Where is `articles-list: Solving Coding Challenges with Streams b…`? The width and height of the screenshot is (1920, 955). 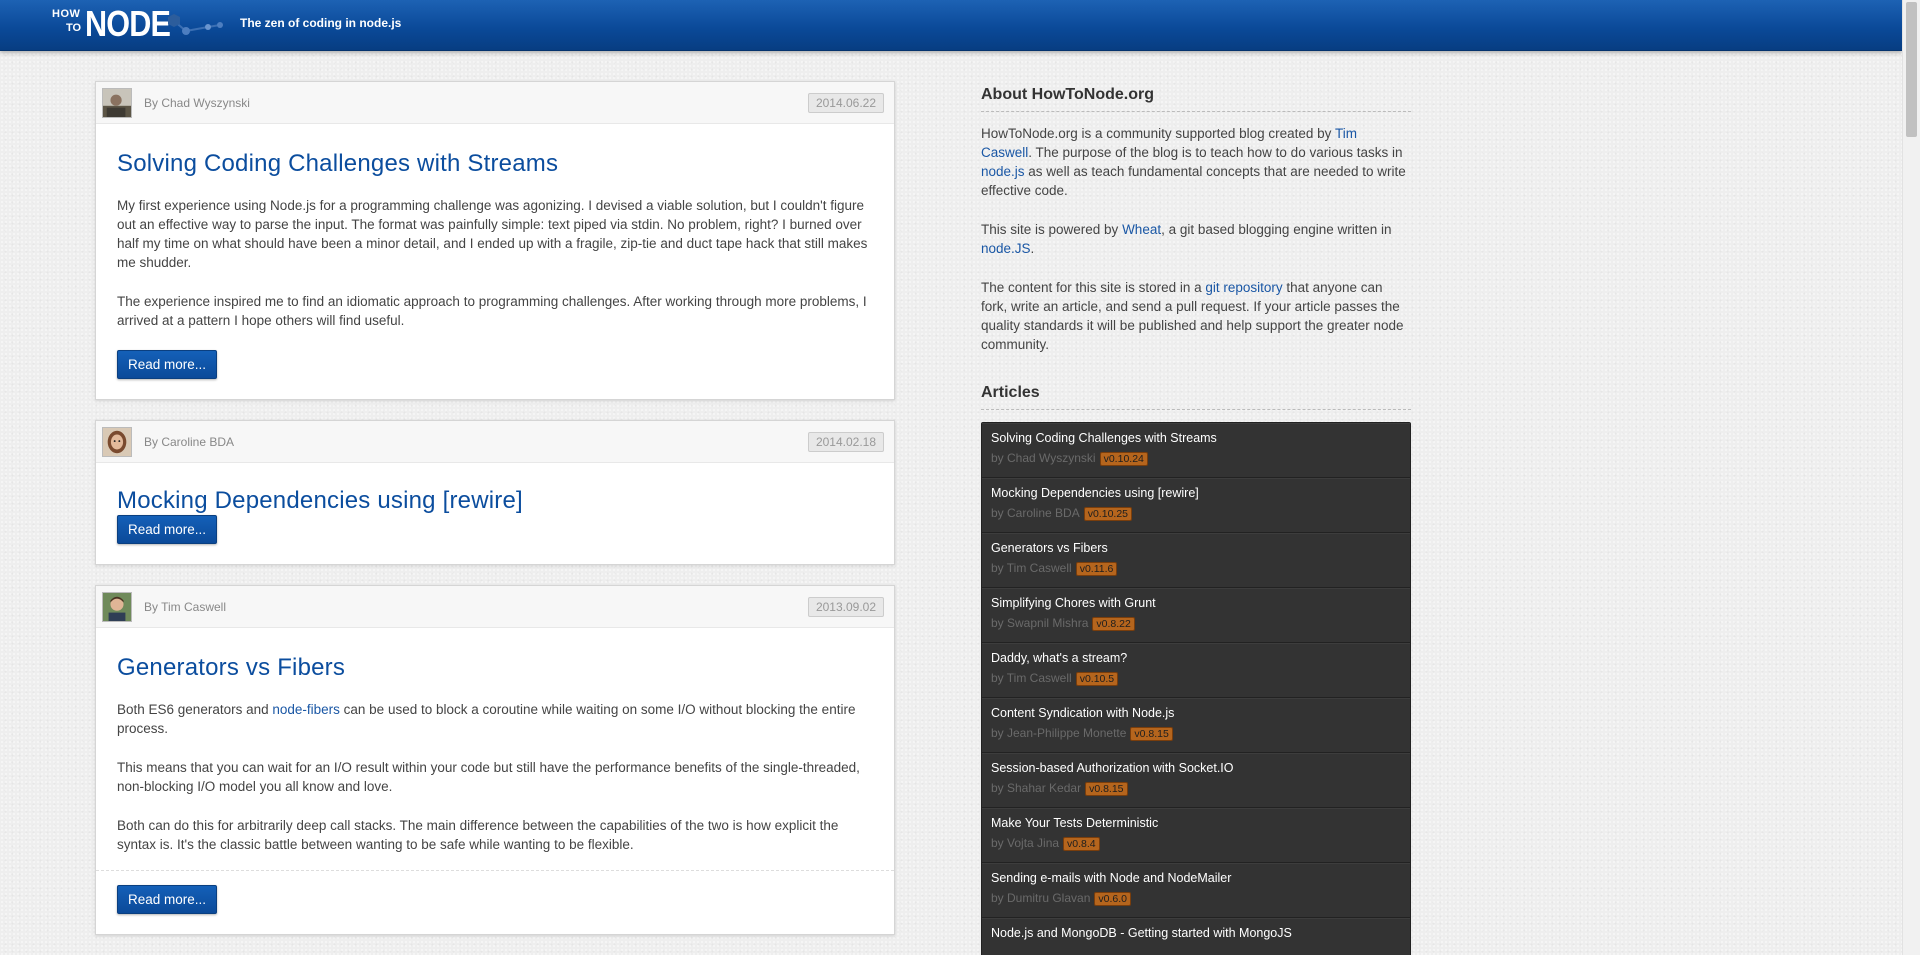
articles-list: Solving Coding Challenges with Streams b… is located at coordinates (1196, 688).